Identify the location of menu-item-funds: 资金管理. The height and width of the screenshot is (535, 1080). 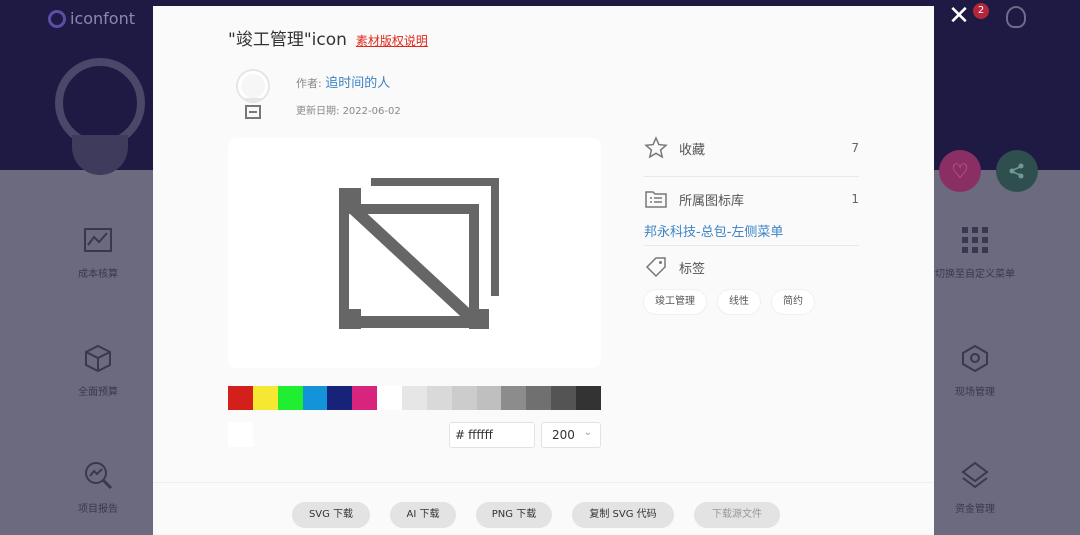
(975, 487).